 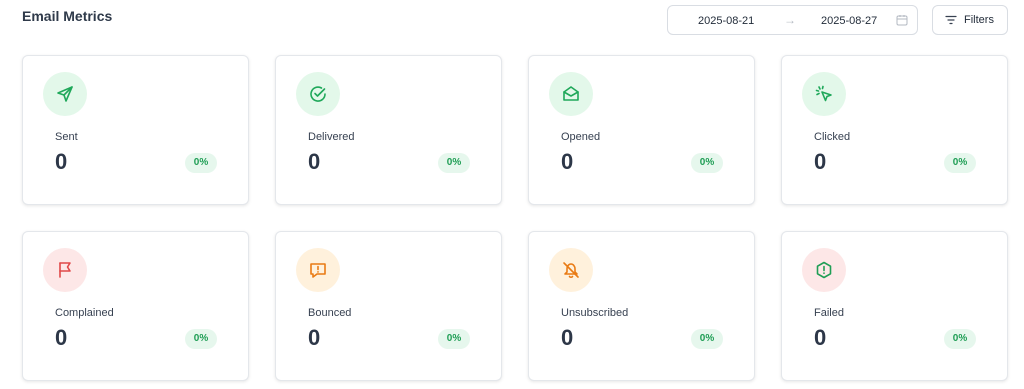 What do you see at coordinates (84, 313) in the screenshot?
I see `metric-label: Complained` at bounding box center [84, 313].